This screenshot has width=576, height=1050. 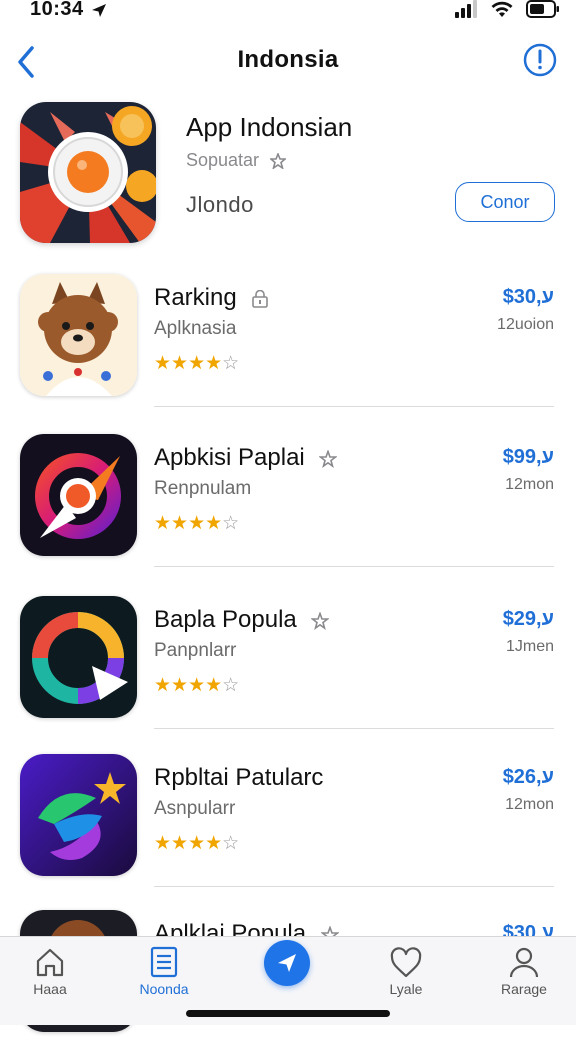 What do you see at coordinates (466, 9) in the screenshot?
I see `signal-icon` at bounding box center [466, 9].